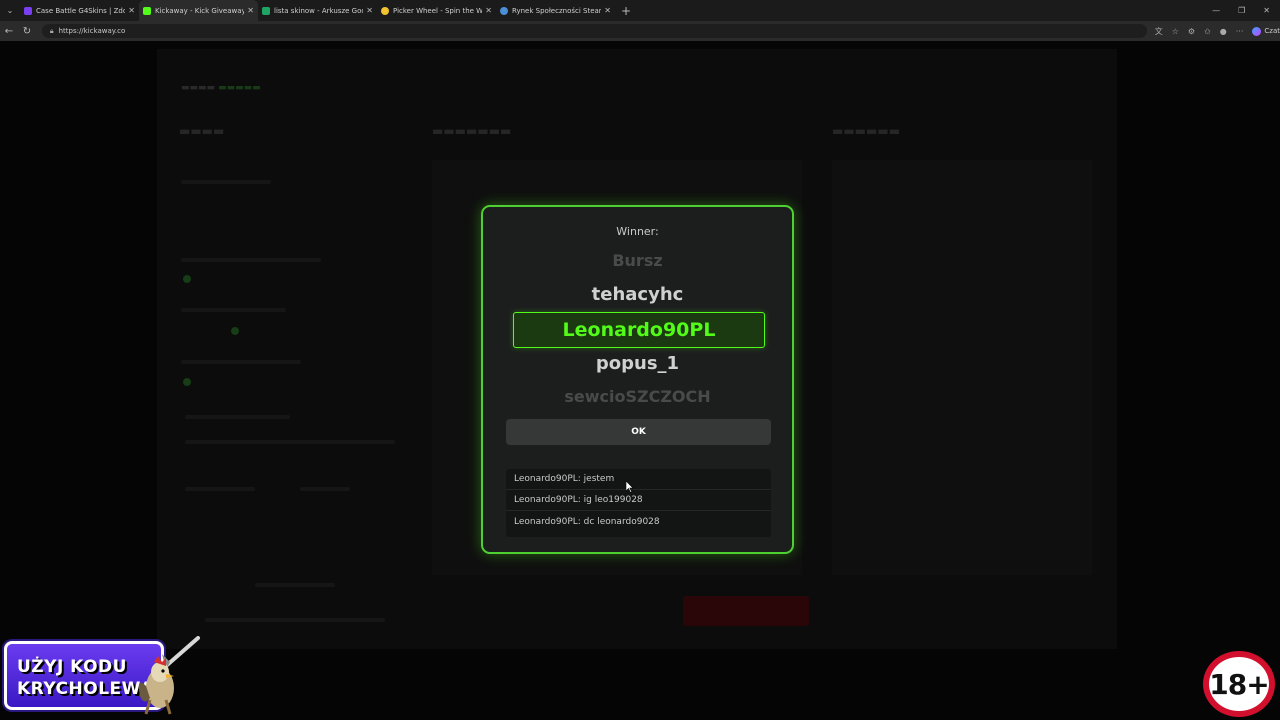 The height and width of the screenshot is (720, 1280). I want to click on tab-actions-menu-icon: ⌄, so click(10, 10).